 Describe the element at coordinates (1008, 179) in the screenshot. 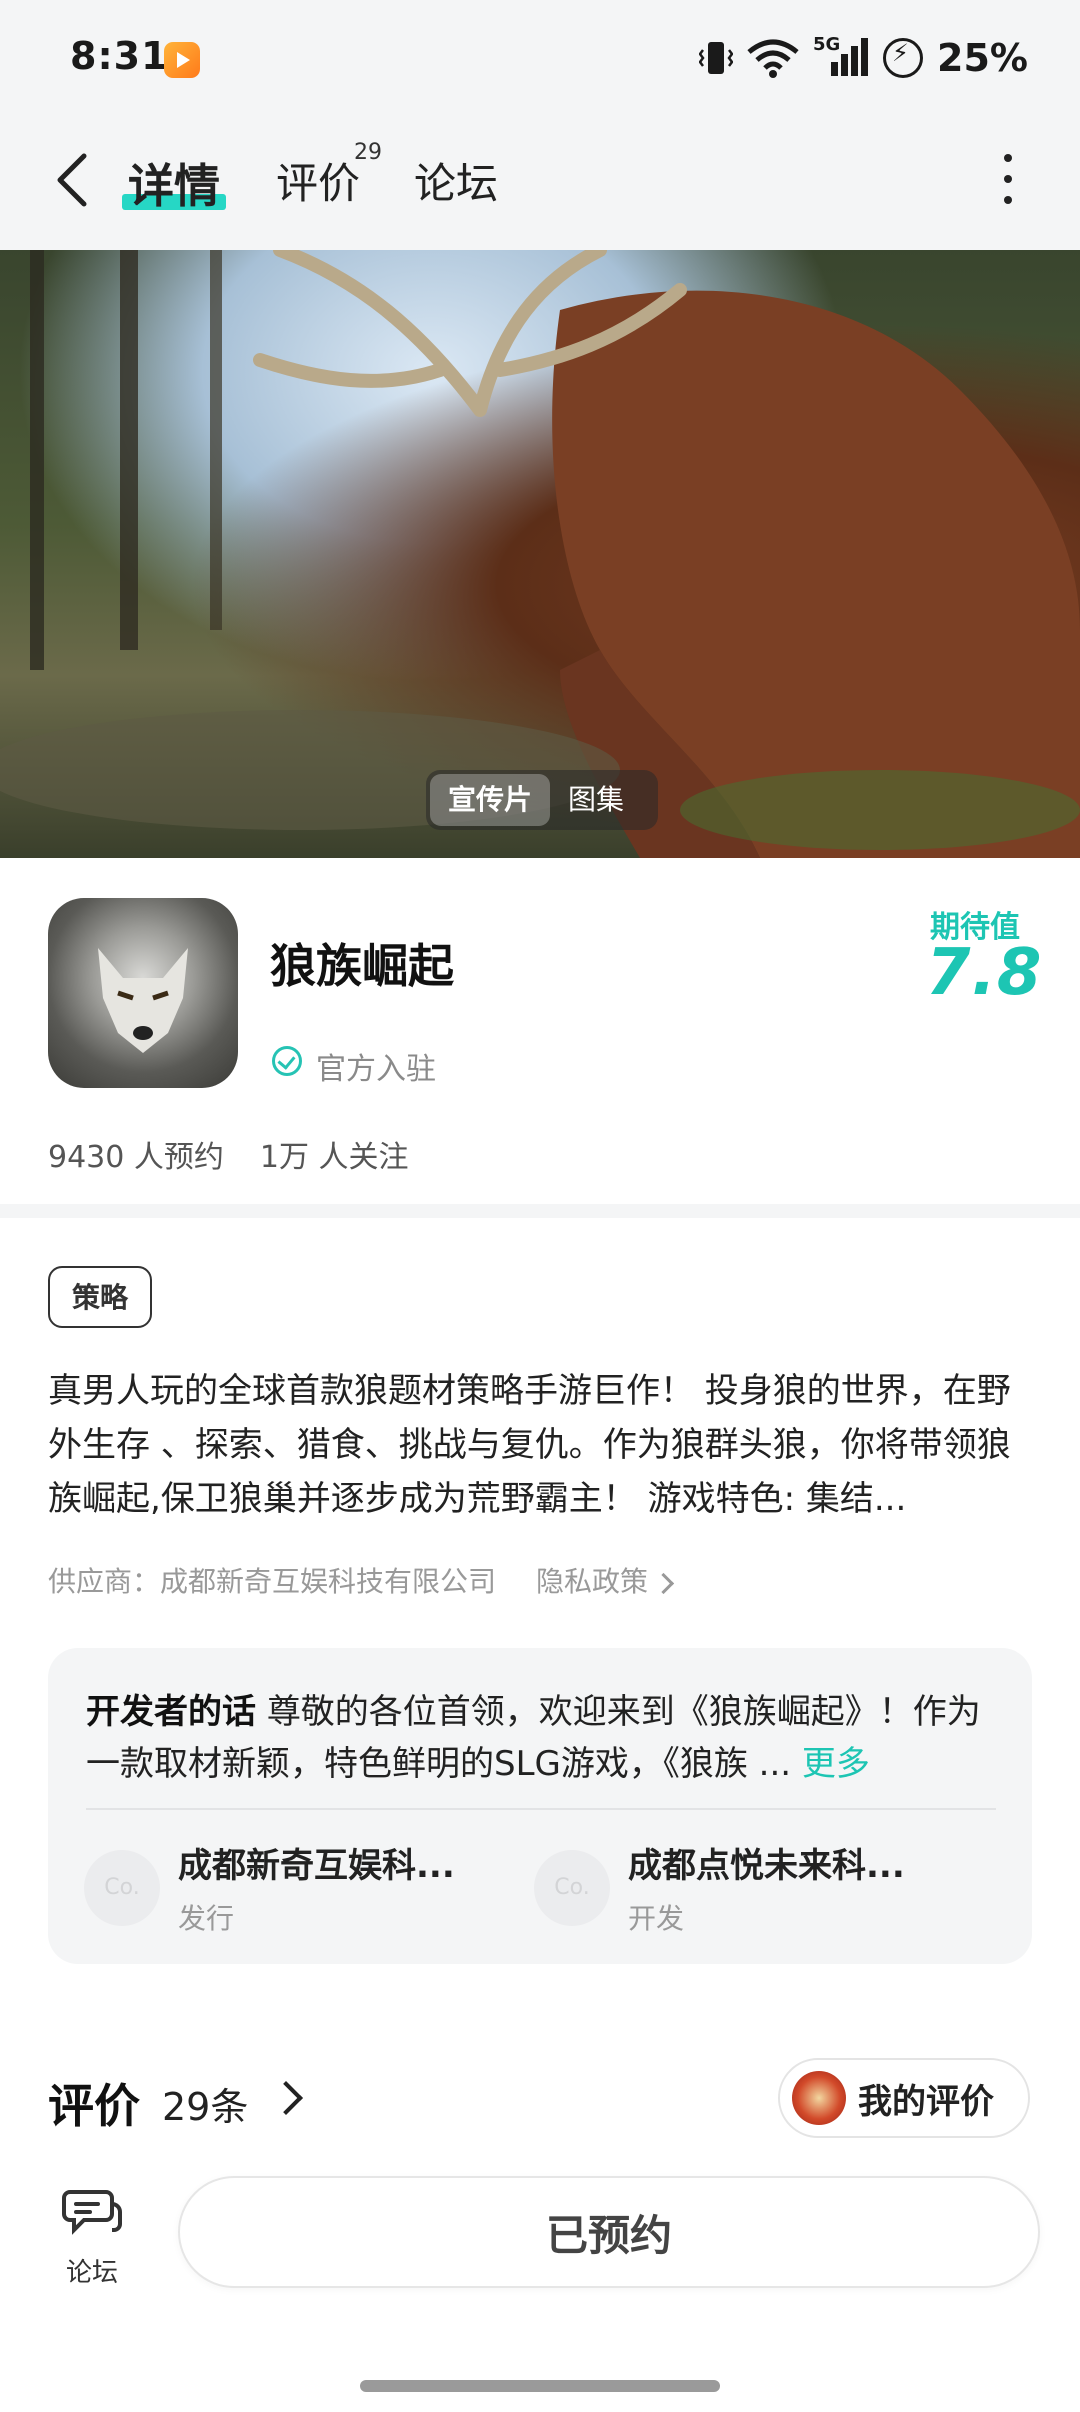

I see `more-options-button` at that location.